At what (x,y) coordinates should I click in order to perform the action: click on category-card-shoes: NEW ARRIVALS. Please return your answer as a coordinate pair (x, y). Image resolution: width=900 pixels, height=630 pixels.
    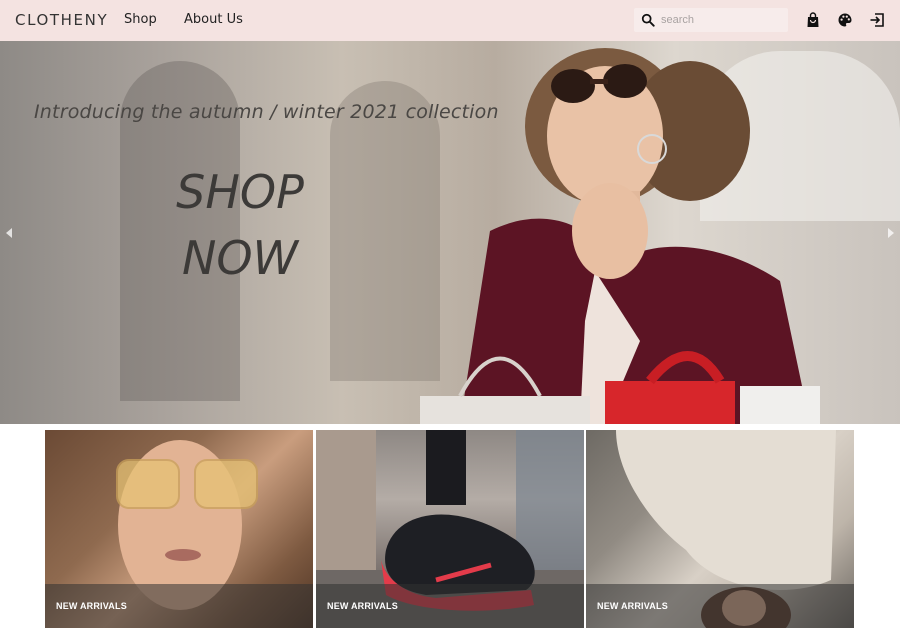
    Looking at the image, I should click on (450, 529).